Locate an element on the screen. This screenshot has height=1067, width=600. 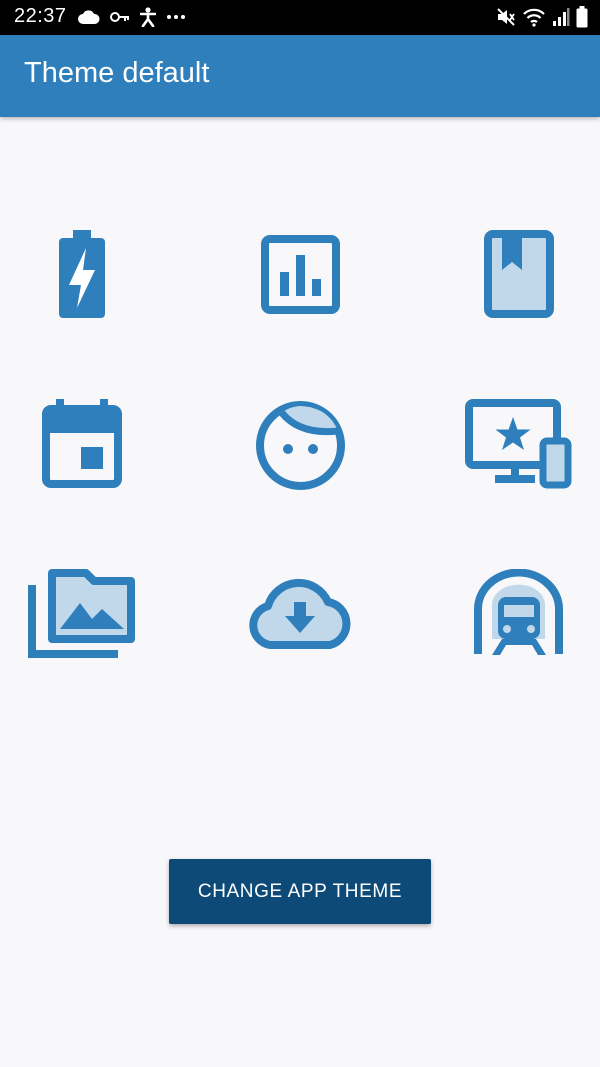
battery-charging-icon is located at coordinates (82, 274).